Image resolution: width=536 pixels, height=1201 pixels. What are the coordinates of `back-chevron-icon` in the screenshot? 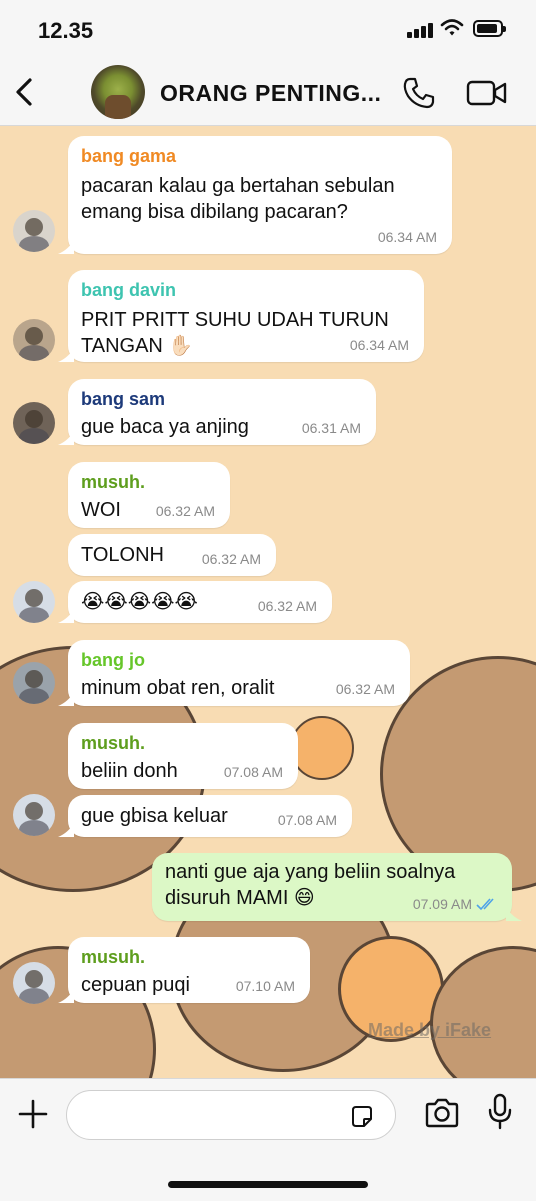 It's located at (25, 92).